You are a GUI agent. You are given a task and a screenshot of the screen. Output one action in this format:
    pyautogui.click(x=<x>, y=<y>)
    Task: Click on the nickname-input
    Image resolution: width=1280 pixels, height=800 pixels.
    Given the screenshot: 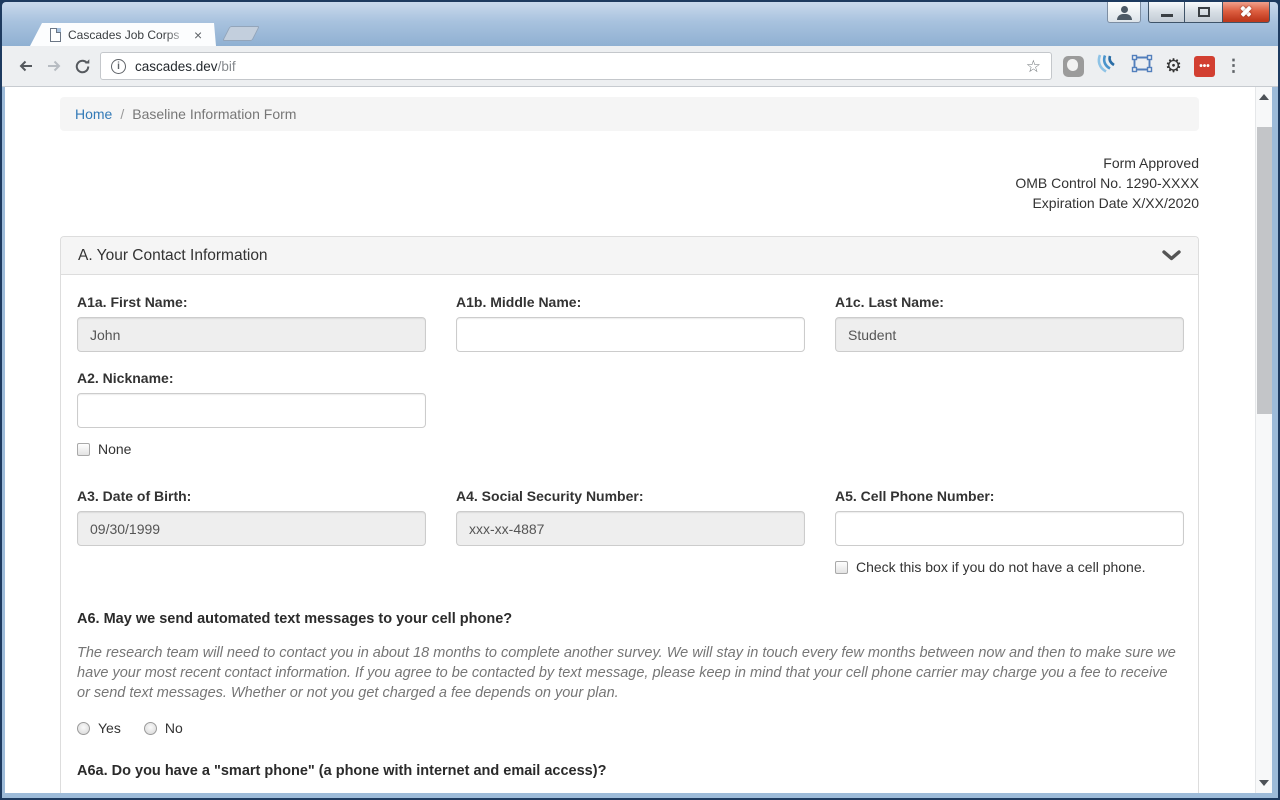 What is the action you would take?
    pyautogui.click(x=251, y=410)
    